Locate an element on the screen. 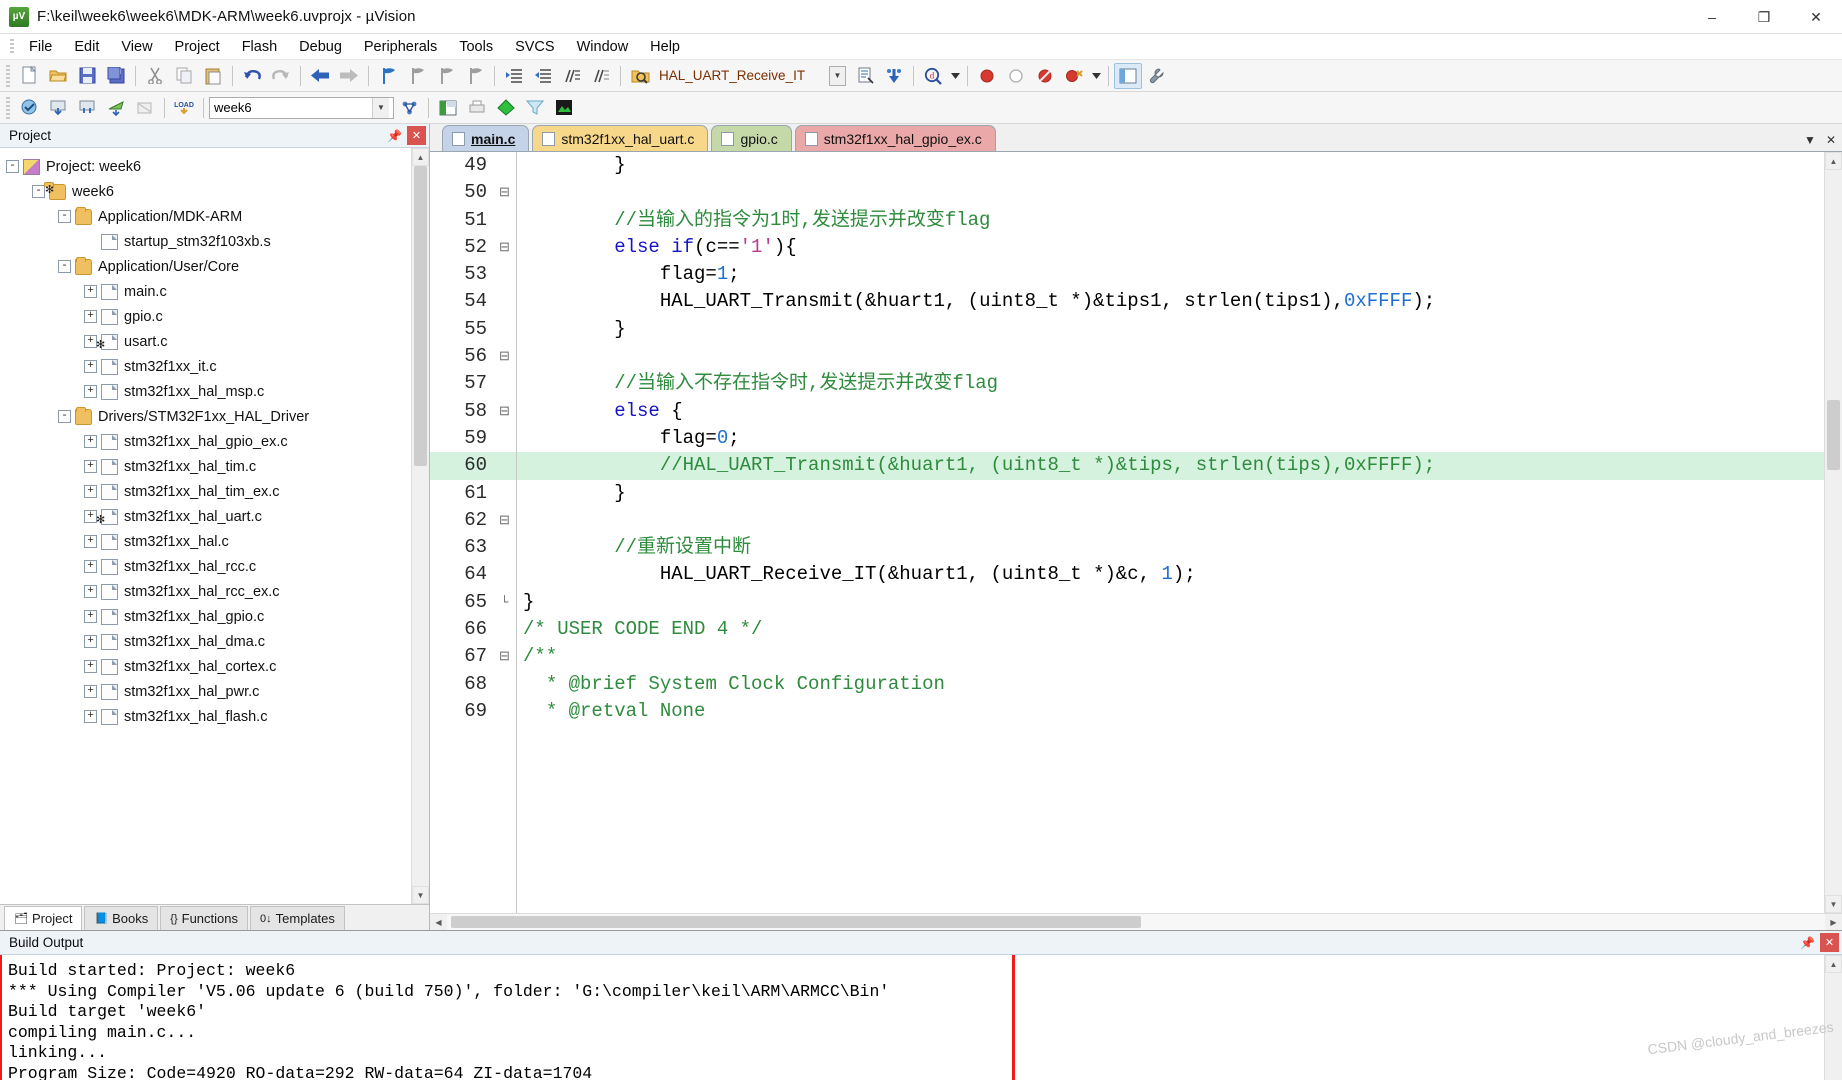 The image size is (1842, 1080). batch-build-icon is located at coordinates (87, 108).